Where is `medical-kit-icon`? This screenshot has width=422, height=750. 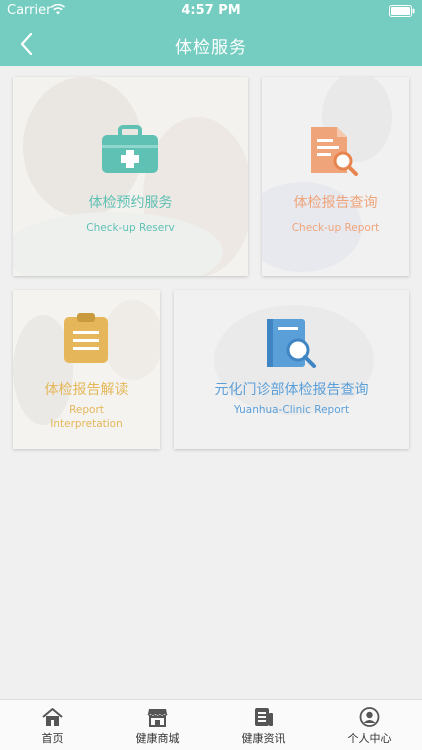 medical-kit-icon is located at coordinates (130, 149).